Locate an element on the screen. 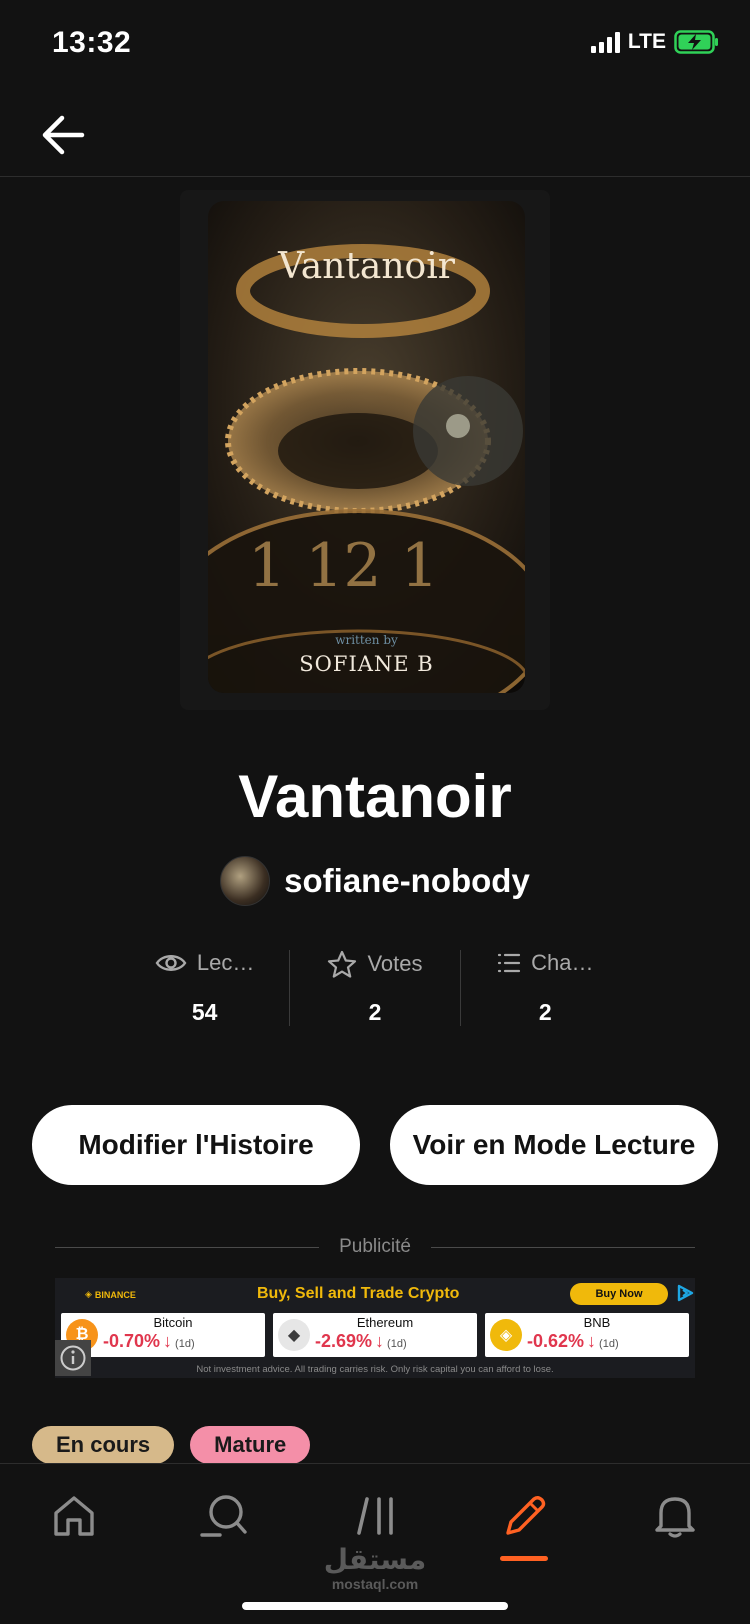 The width and height of the screenshot is (750, 1624). coin-change-value: -0.70% is located at coordinates (132, 1341).